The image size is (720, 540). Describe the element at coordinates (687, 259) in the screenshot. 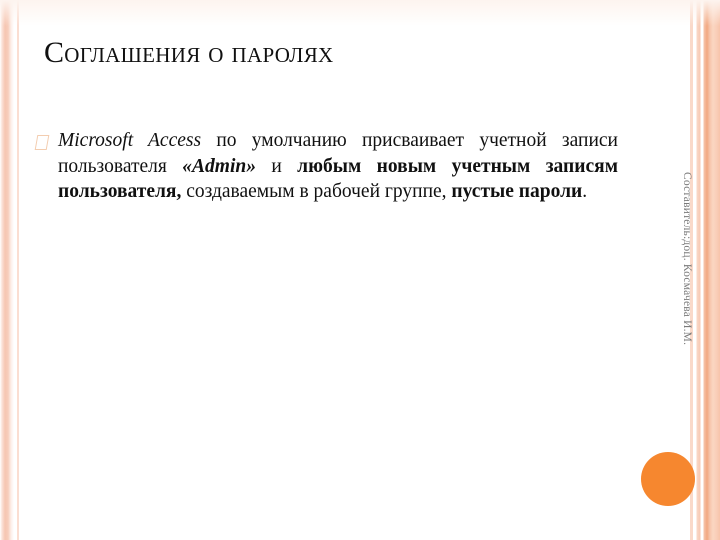

I see `author-credit-vertical: Составитель:доц. Космачева И.М.` at that location.